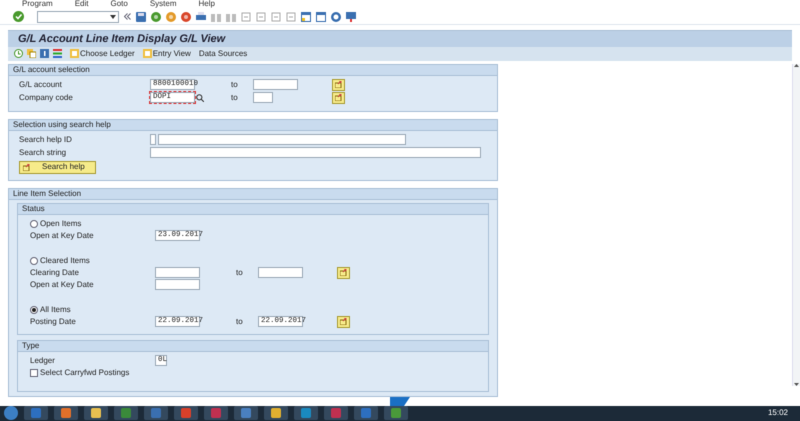 The width and height of the screenshot is (800, 421). I want to click on group-title: Selection using search help, so click(61, 124).